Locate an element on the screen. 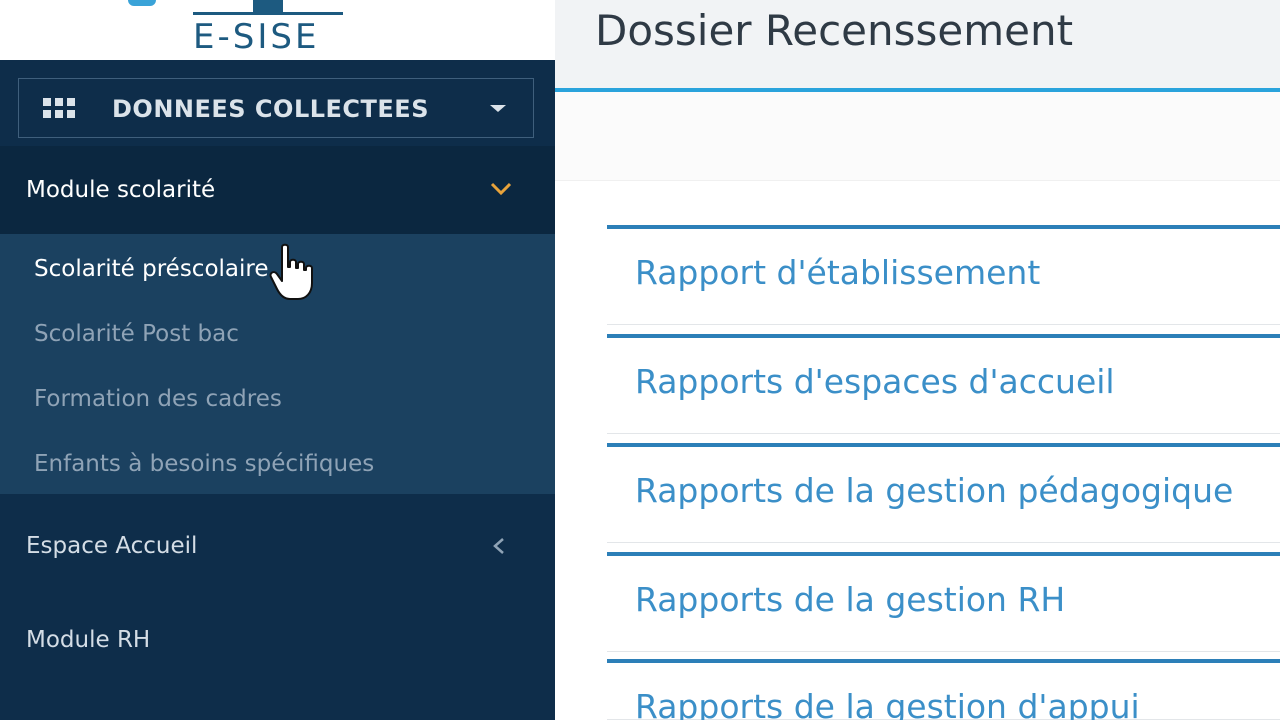  report-item-etablissement: Rapport d'établissement is located at coordinates (943, 275).